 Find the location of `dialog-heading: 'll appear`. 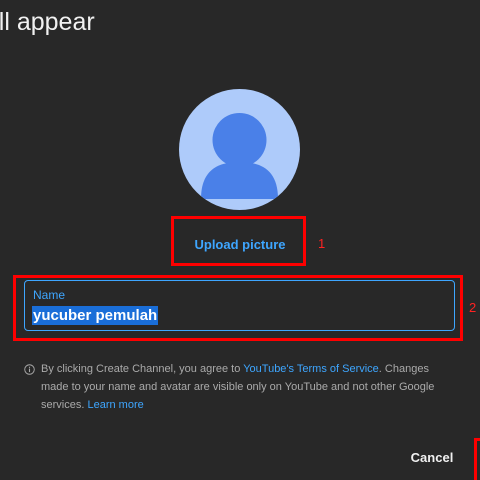

dialog-heading: 'll appear is located at coordinates (47, 22).